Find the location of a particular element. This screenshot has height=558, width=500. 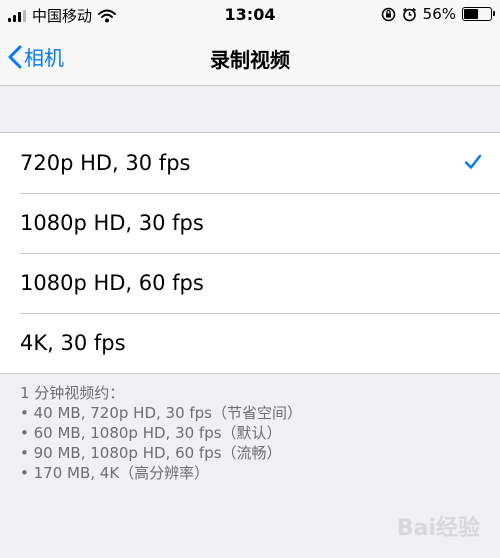

status-right: 56% is located at coordinates (438, 14).